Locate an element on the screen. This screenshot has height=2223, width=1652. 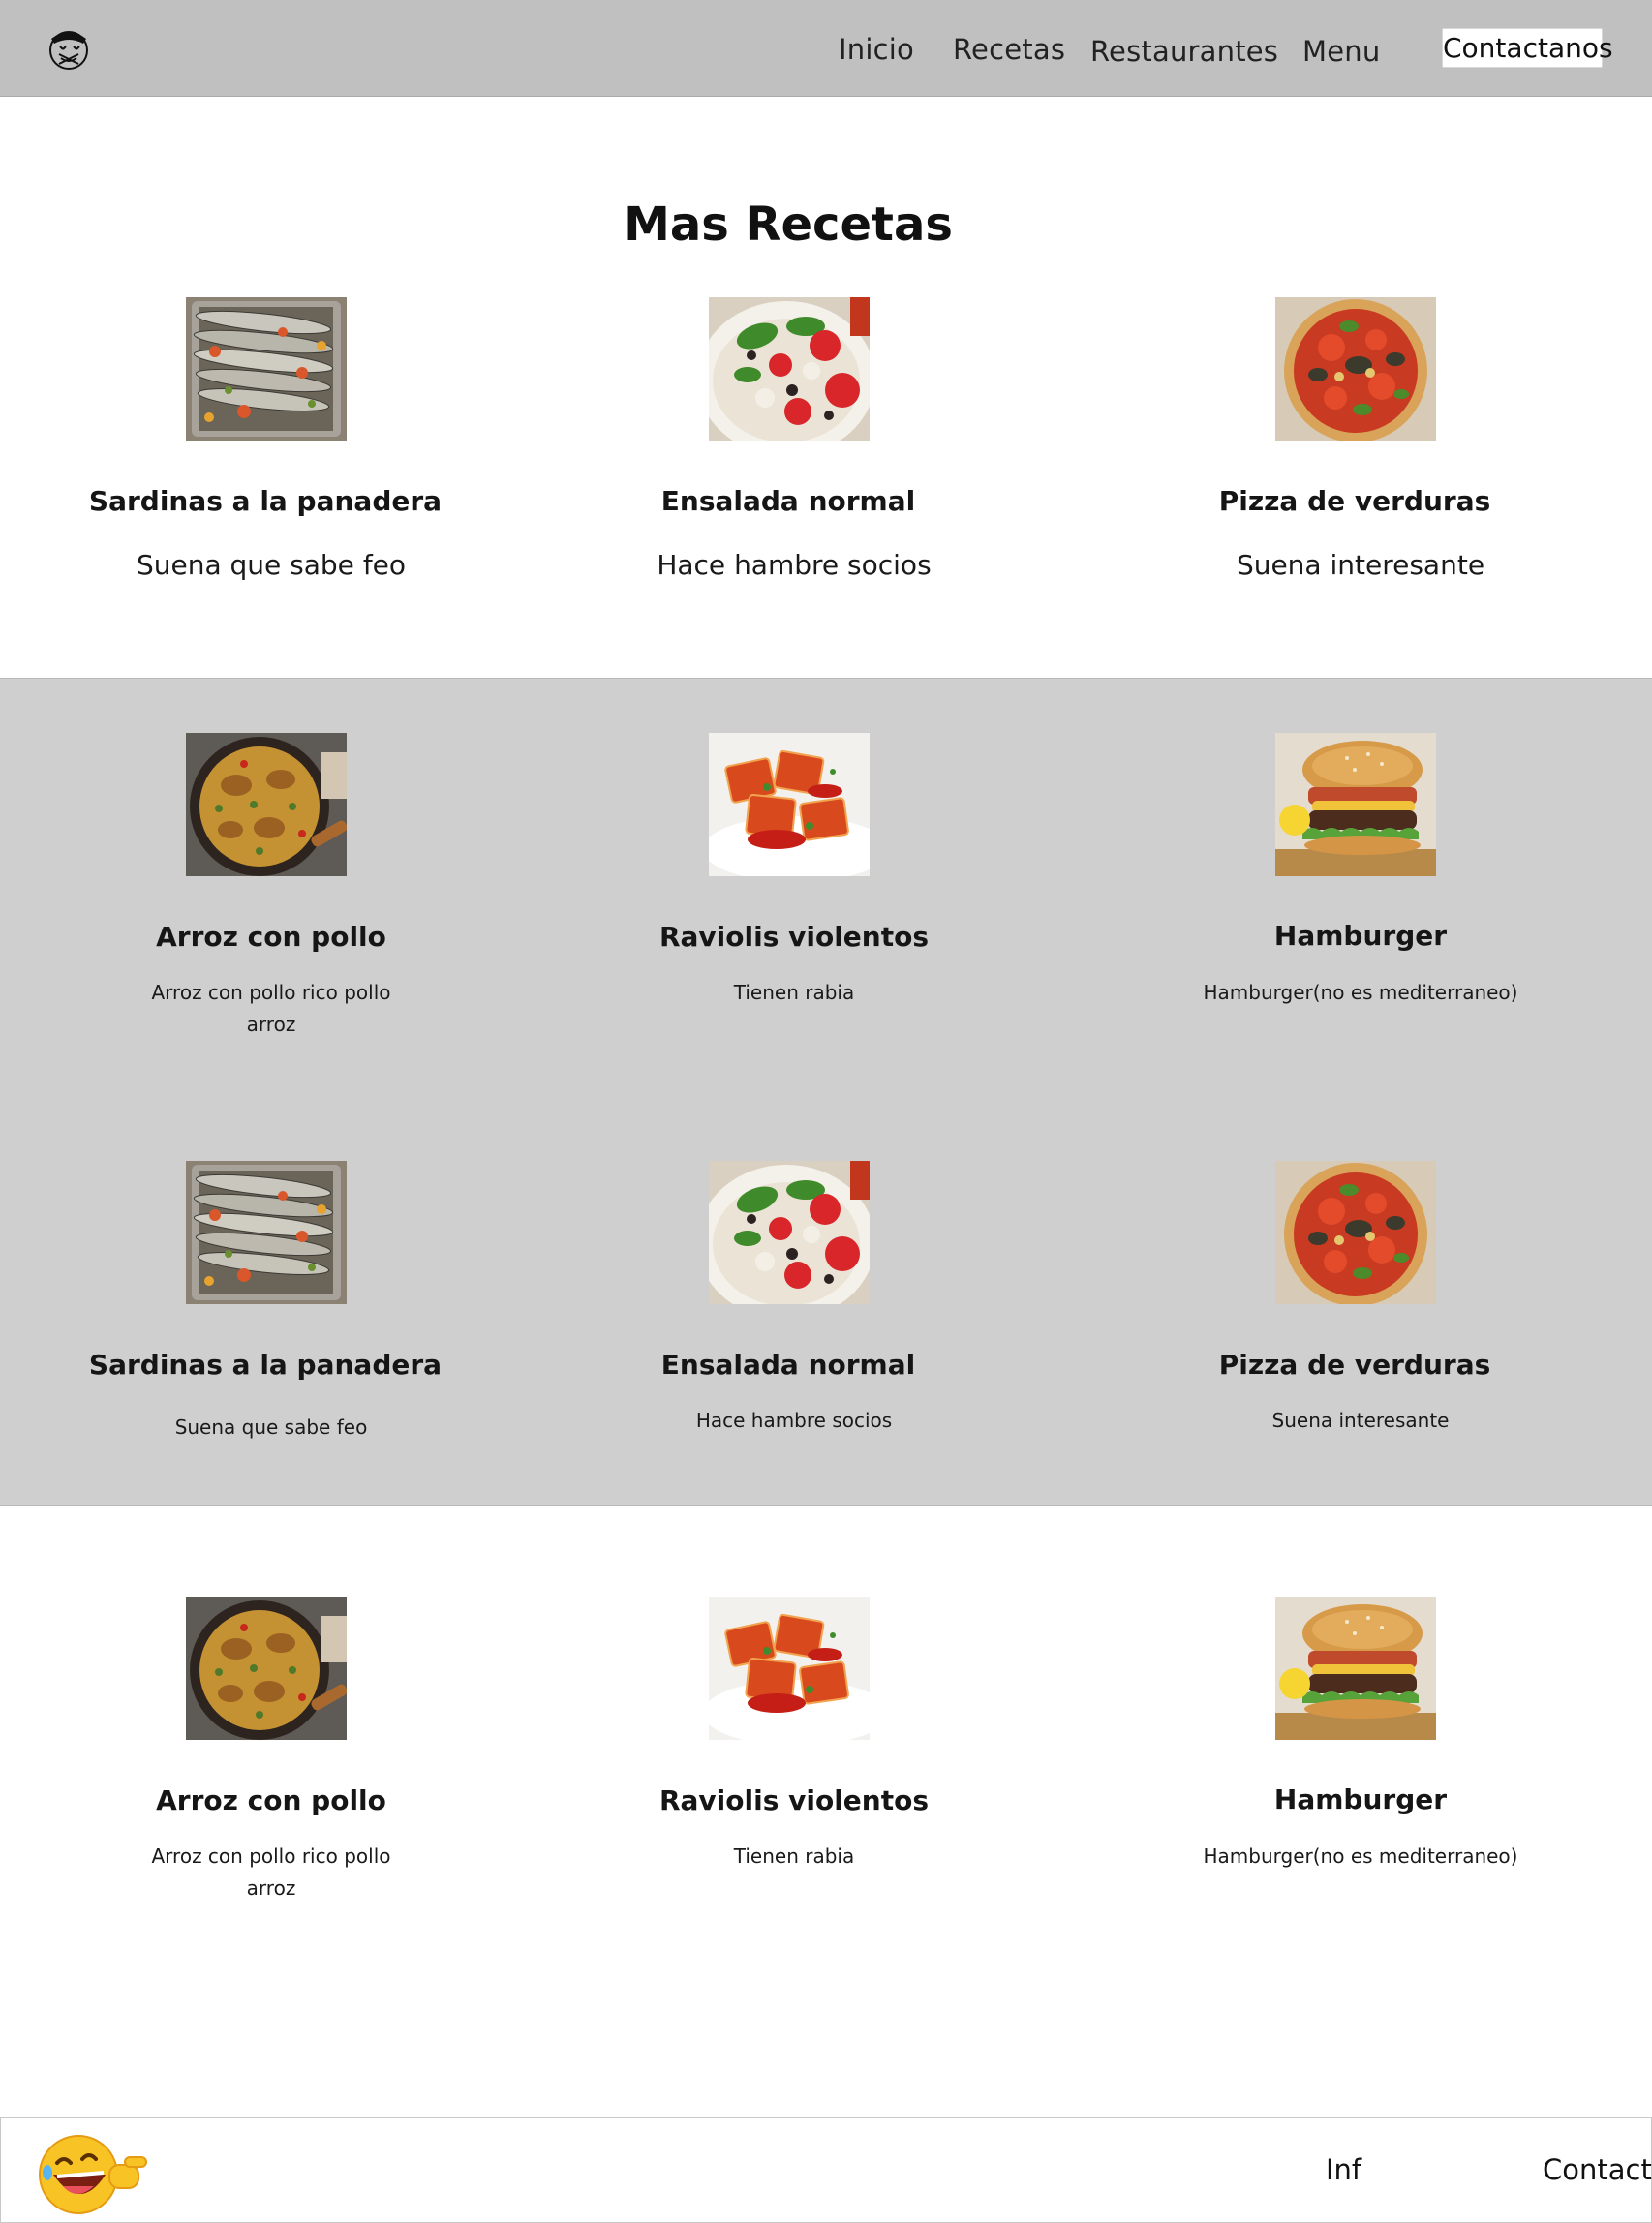
contact-button: Contactanos is located at coordinates (1527, 48).